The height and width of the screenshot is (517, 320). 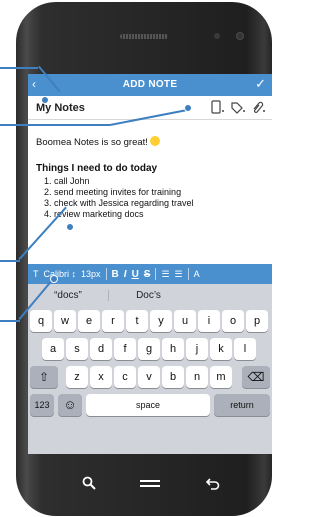 What do you see at coordinates (101, 377) in the screenshot?
I see `key: x` at bounding box center [101, 377].